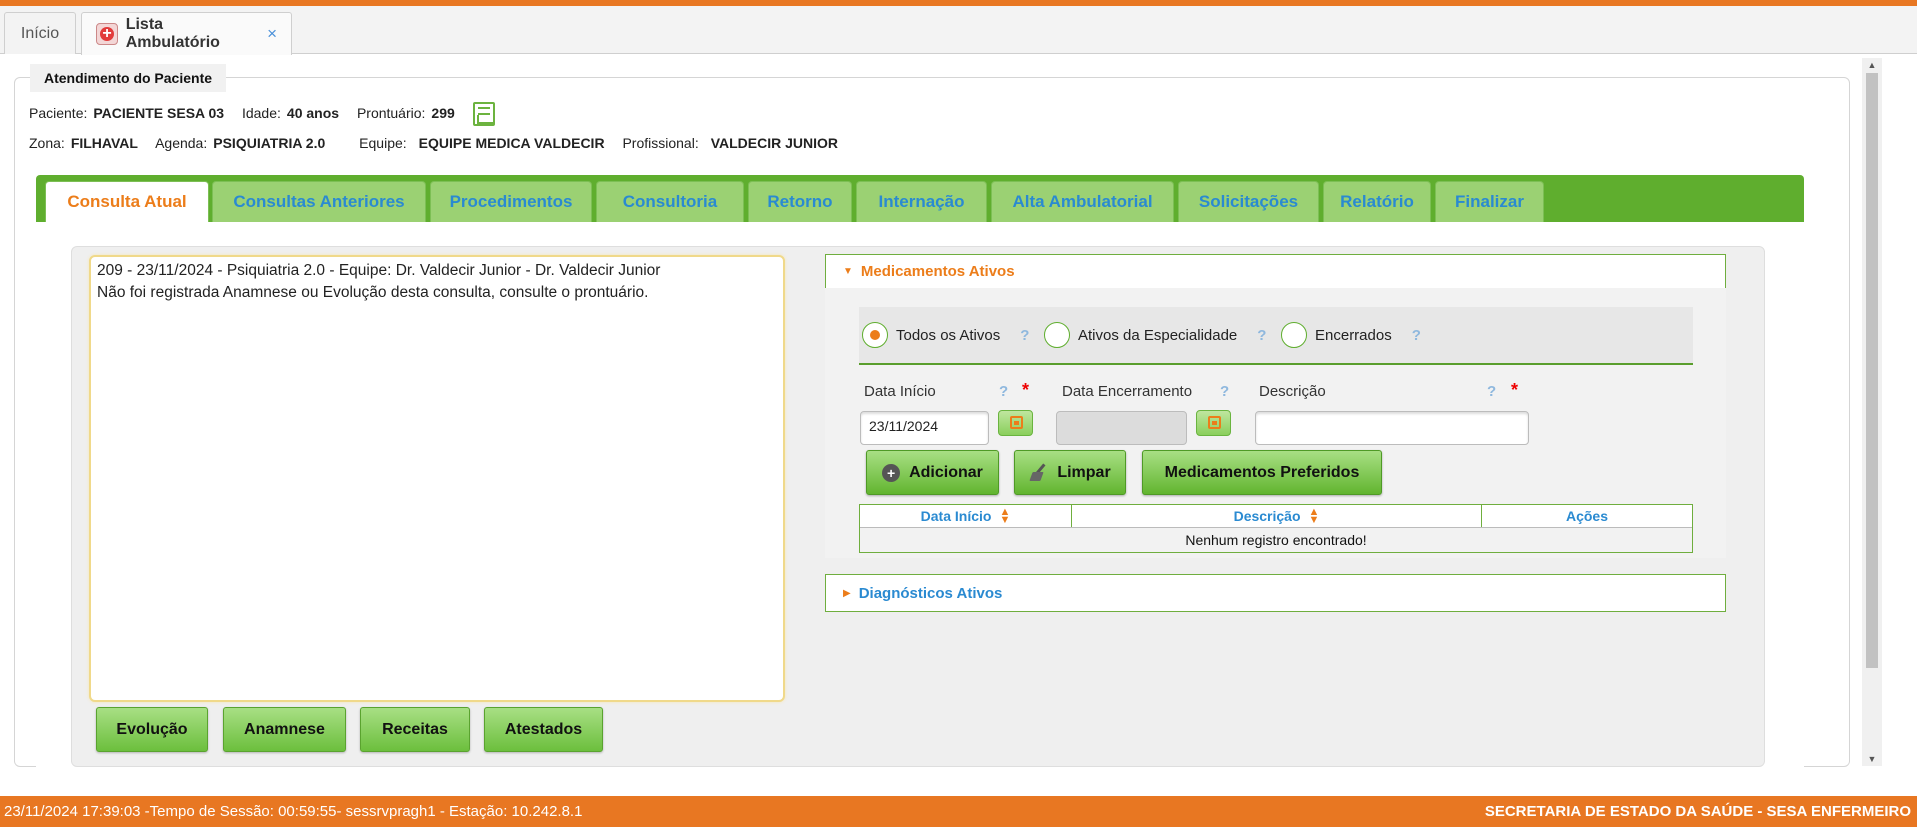  Describe the element at coordinates (958, 30) in the screenshot. I see `page-tab-bar: Início Lista Ambulatório ×` at that location.